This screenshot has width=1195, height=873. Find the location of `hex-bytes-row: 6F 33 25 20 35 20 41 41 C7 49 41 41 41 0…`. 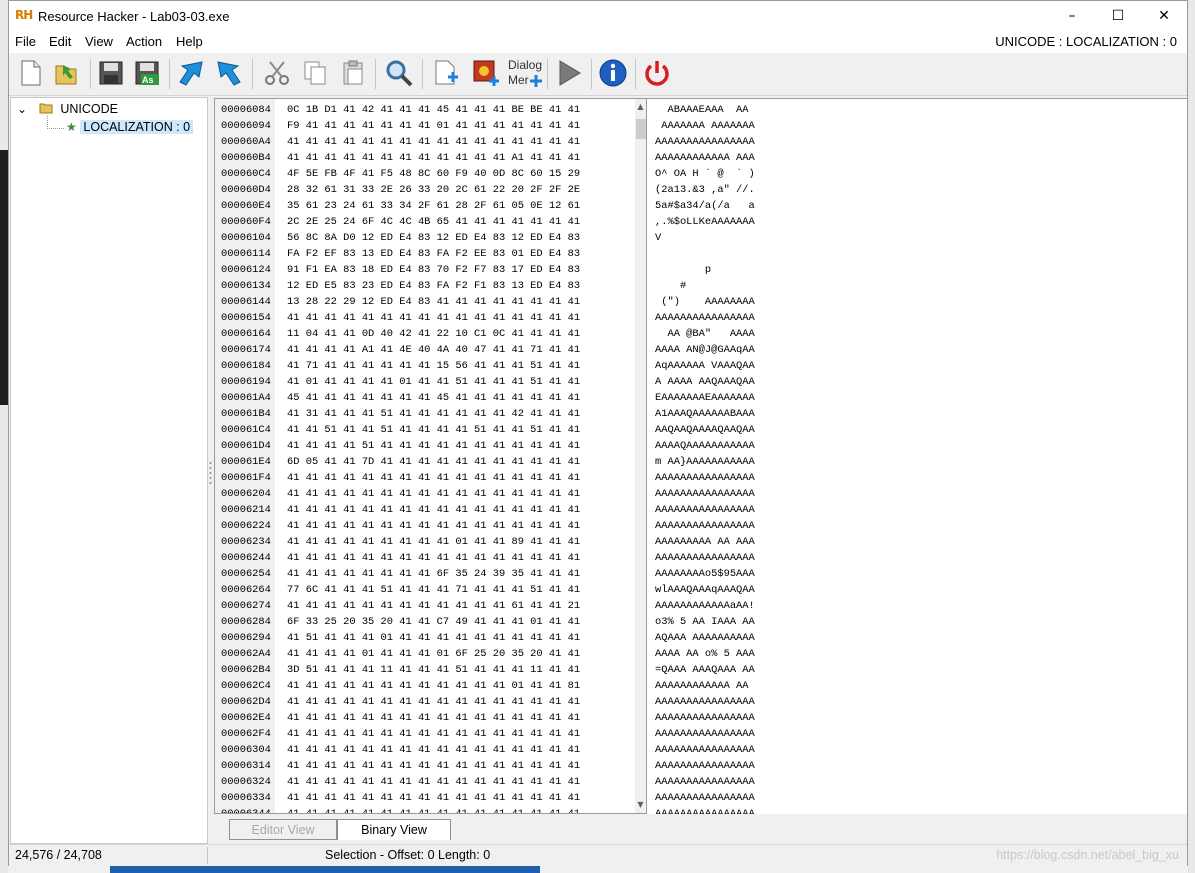

hex-bytes-row: 6F 33 25 20 35 20 41 41 C7 49 41 41 41 0… is located at coordinates (433, 622).